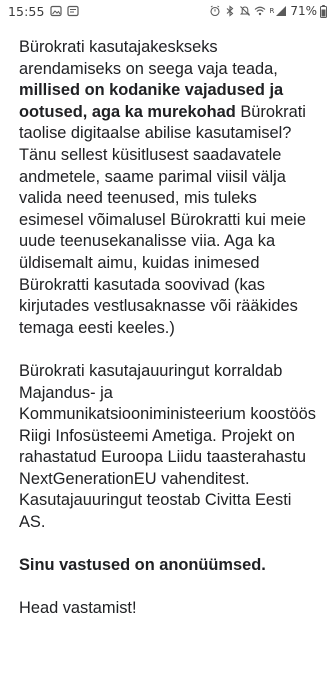 This screenshot has width=335, height=688. I want to click on battery-percentage: 71%, so click(303, 11).